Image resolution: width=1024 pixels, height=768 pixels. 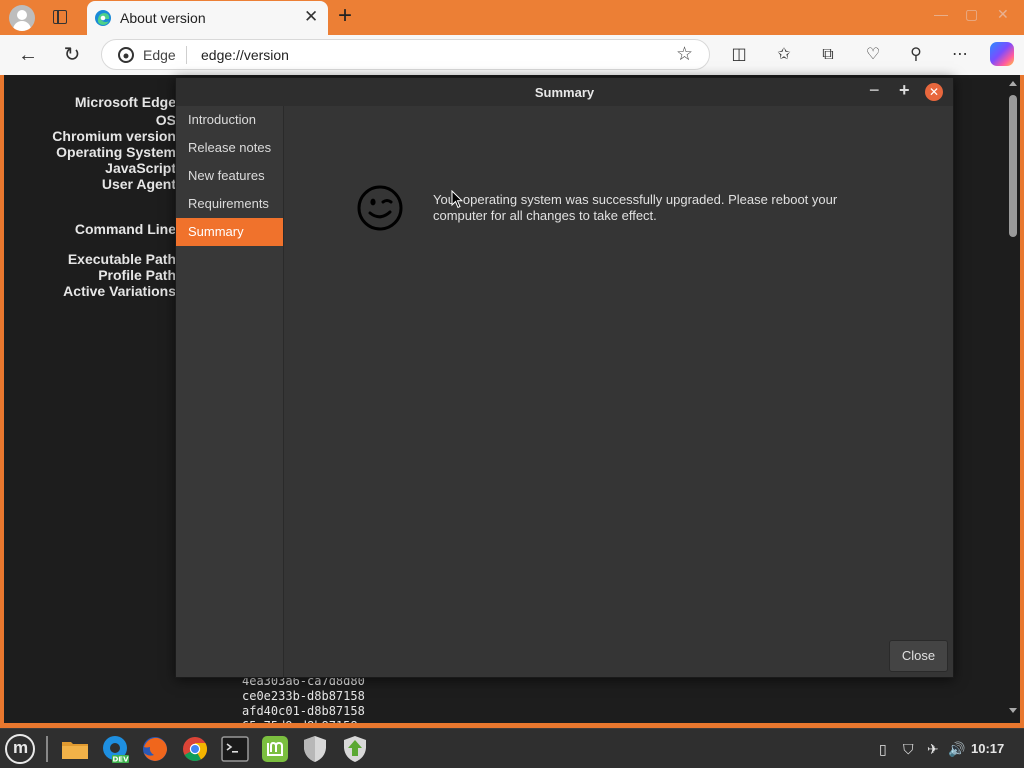 What do you see at coordinates (120, 760) in the screenshot?
I see `svg-text: DEV` at bounding box center [120, 760].